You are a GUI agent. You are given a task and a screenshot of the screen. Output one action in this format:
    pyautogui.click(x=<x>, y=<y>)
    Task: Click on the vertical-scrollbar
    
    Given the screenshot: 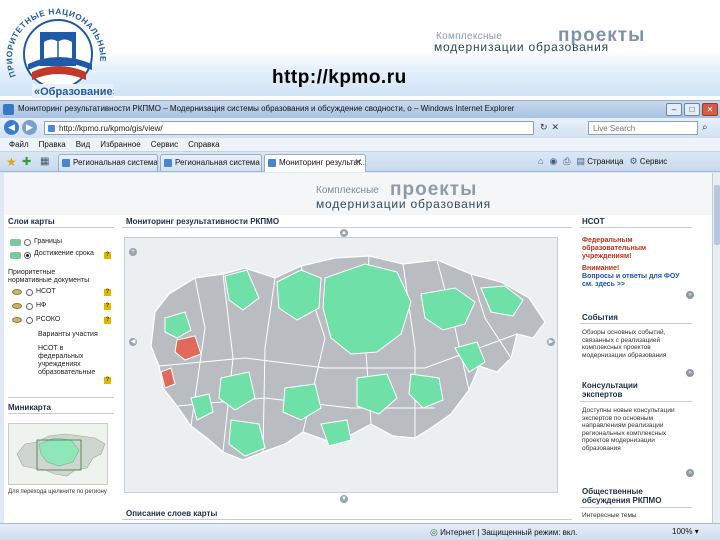 What is the action you would take?
    pyautogui.click(x=716, y=348)
    